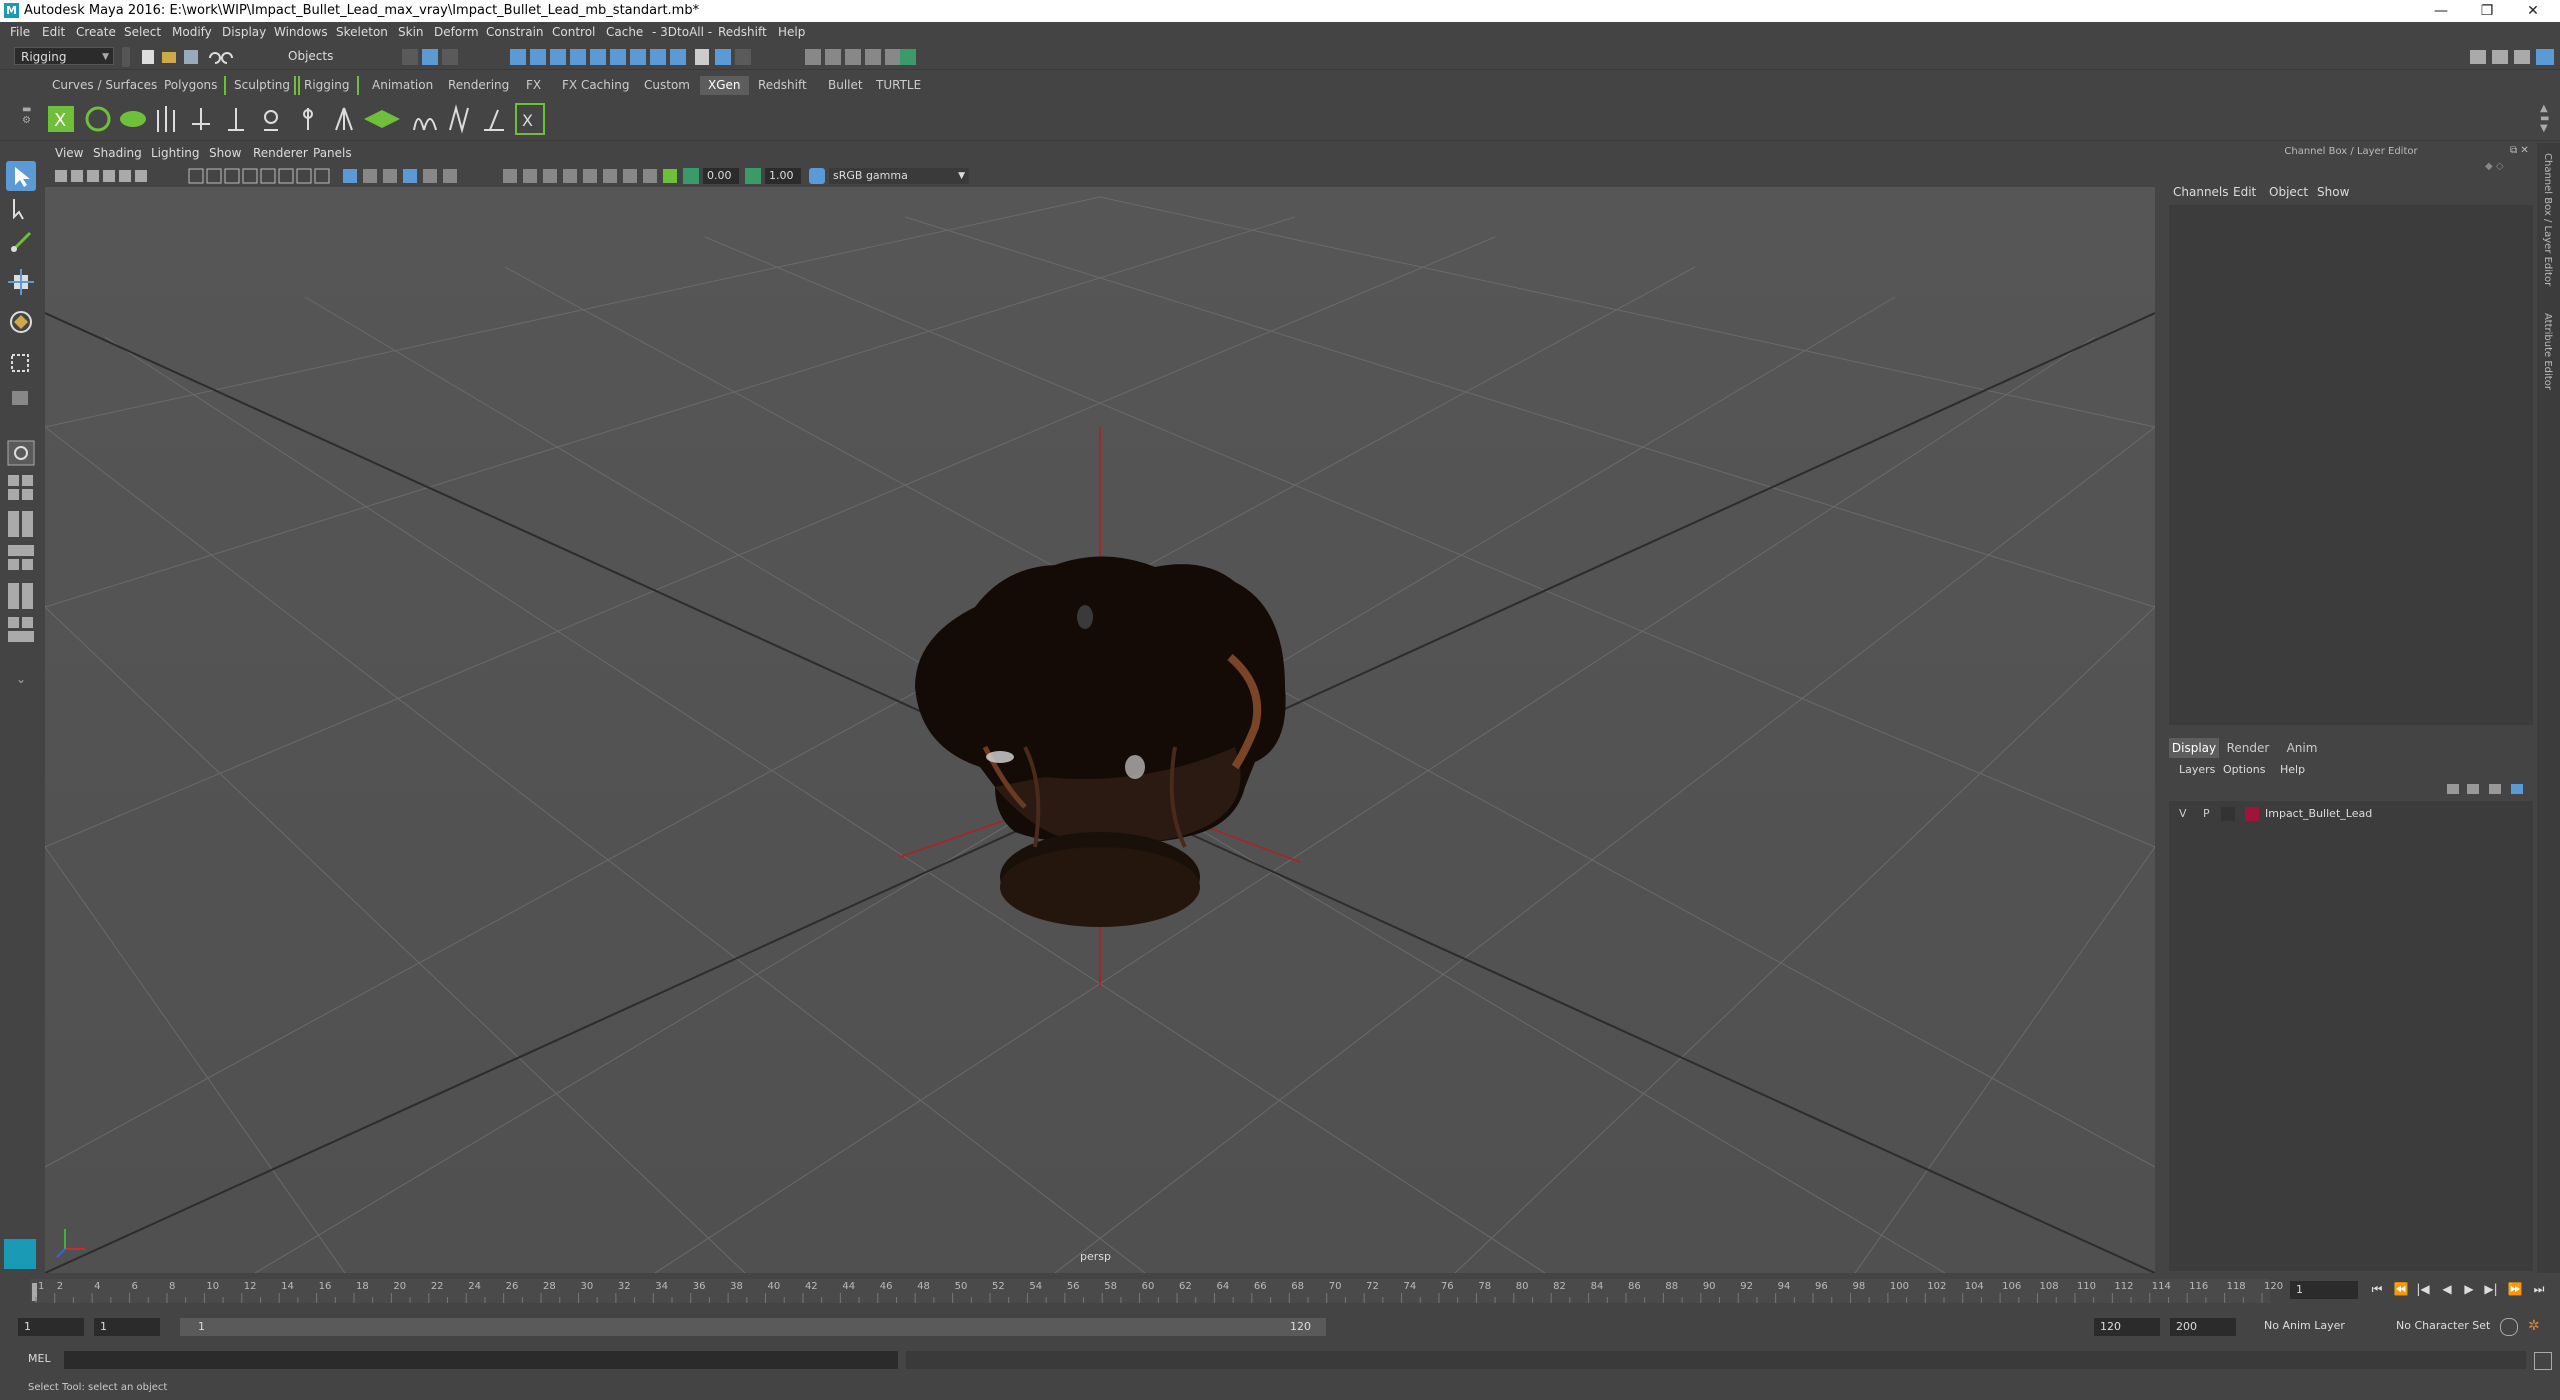 The height and width of the screenshot is (1400, 2560). What do you see at coordinates (332, 56) in the screenshot?
I see `selection-mode-dropdown: Objects` at bounding box center [332, 56].